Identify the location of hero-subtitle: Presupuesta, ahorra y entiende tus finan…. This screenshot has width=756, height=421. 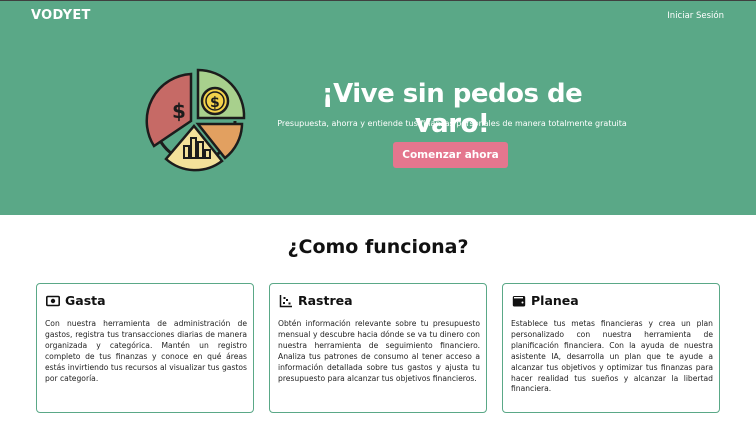
(452, 123).